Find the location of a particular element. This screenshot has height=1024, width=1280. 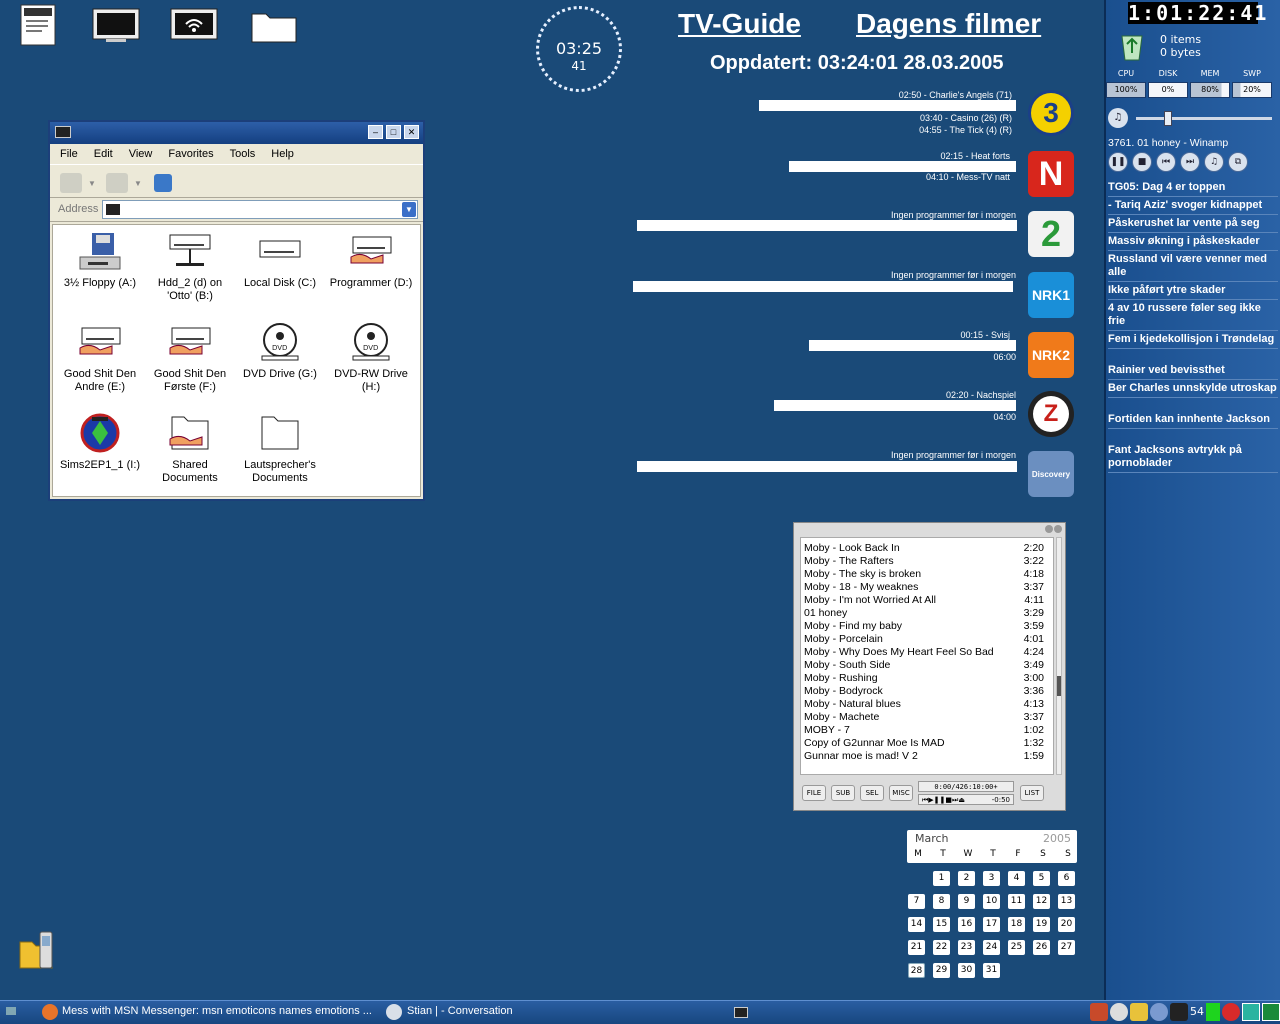

monitor-icon is located at coordinates (116, 28).